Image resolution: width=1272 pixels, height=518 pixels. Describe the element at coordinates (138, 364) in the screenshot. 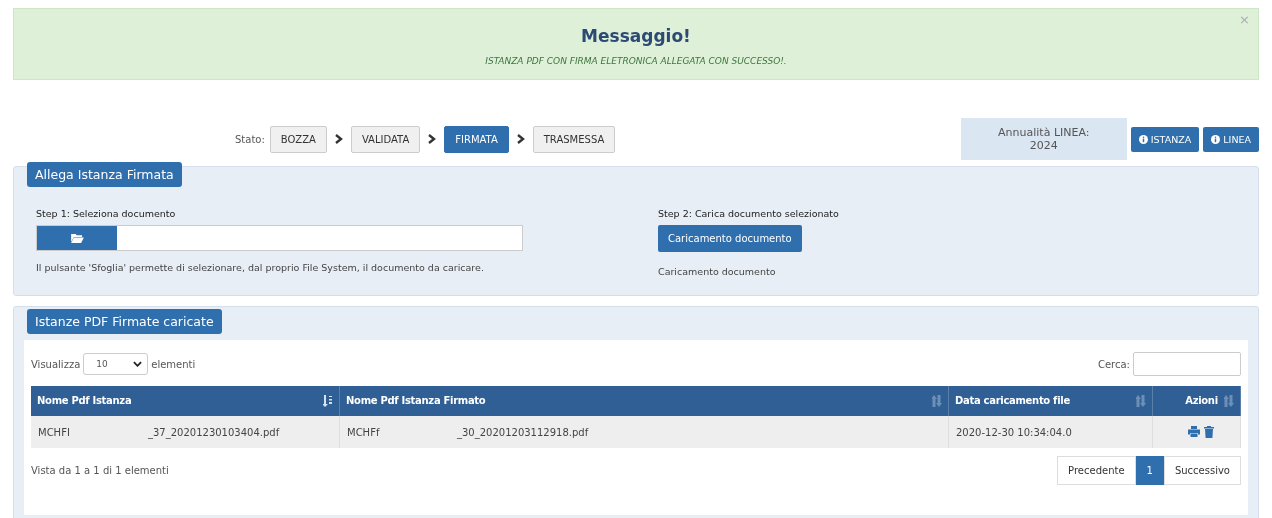

I see `caret-icon` at that location.